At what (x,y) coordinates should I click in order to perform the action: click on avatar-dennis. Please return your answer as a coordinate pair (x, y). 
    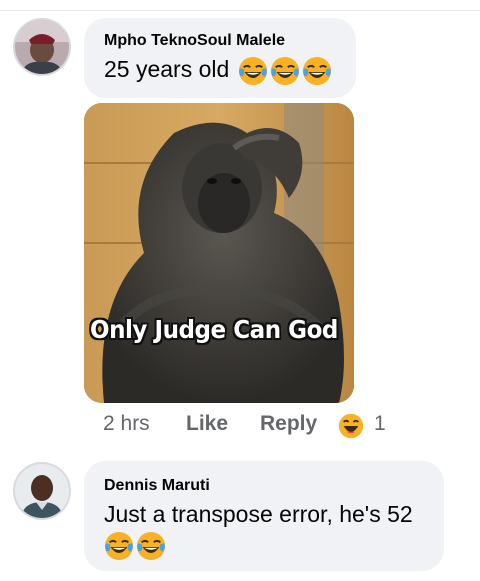
    Looking at the image, I should click on (42, 491).